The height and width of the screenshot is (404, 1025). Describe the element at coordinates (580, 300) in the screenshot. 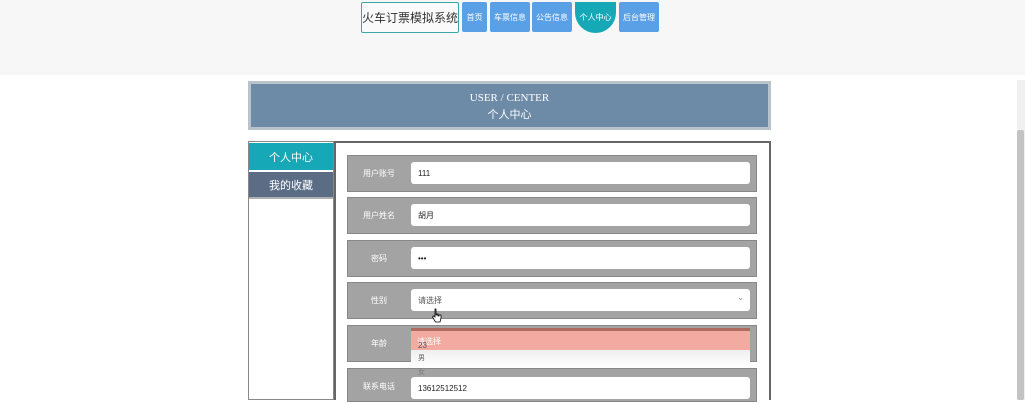

I see `gender-select: 请选择` at that location.